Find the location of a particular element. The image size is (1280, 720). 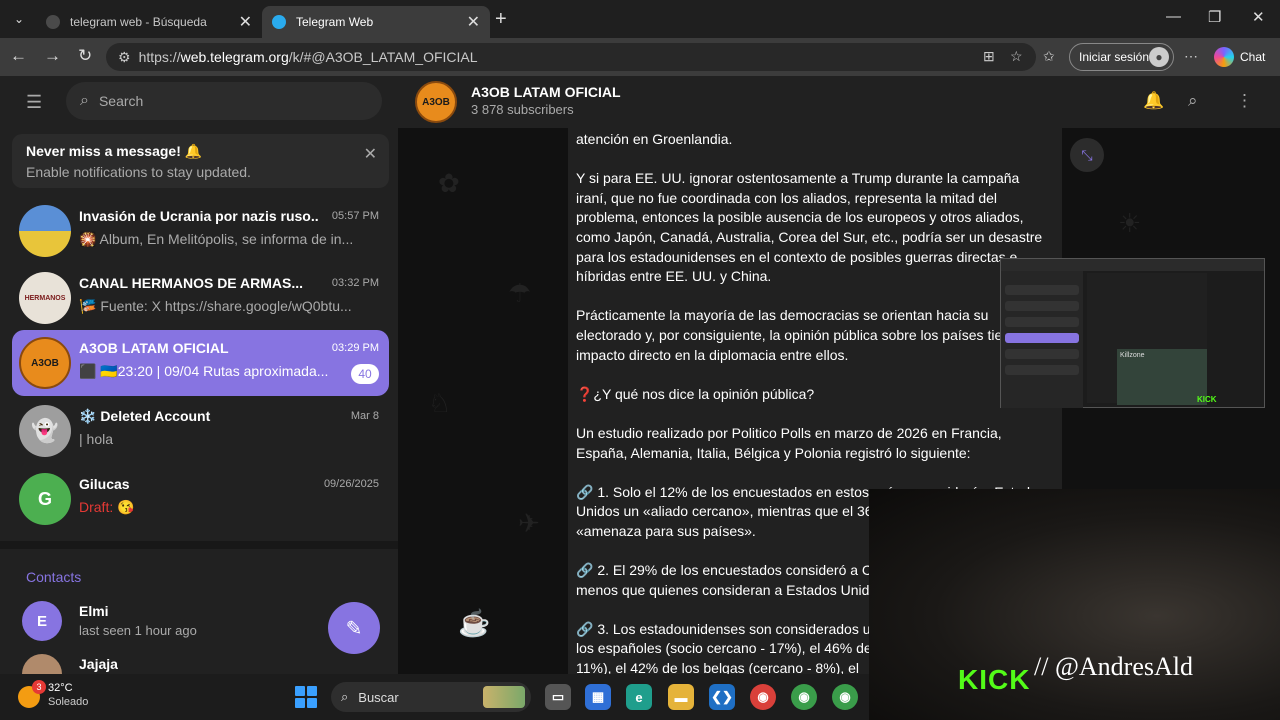

back-icon: ← is located at coordinates (18, 56).